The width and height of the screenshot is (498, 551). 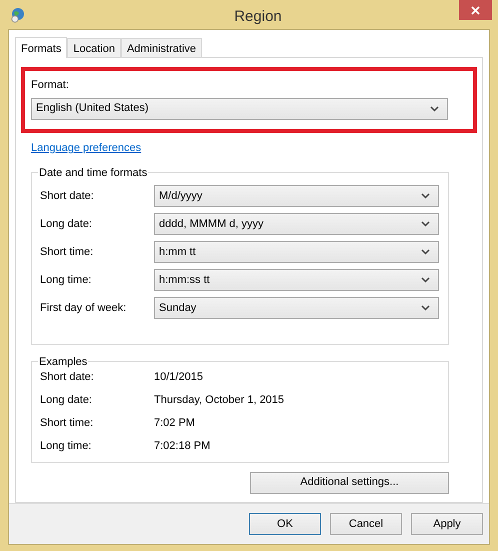 I want to click on format-label: Format:, so click(x=50, y=85).